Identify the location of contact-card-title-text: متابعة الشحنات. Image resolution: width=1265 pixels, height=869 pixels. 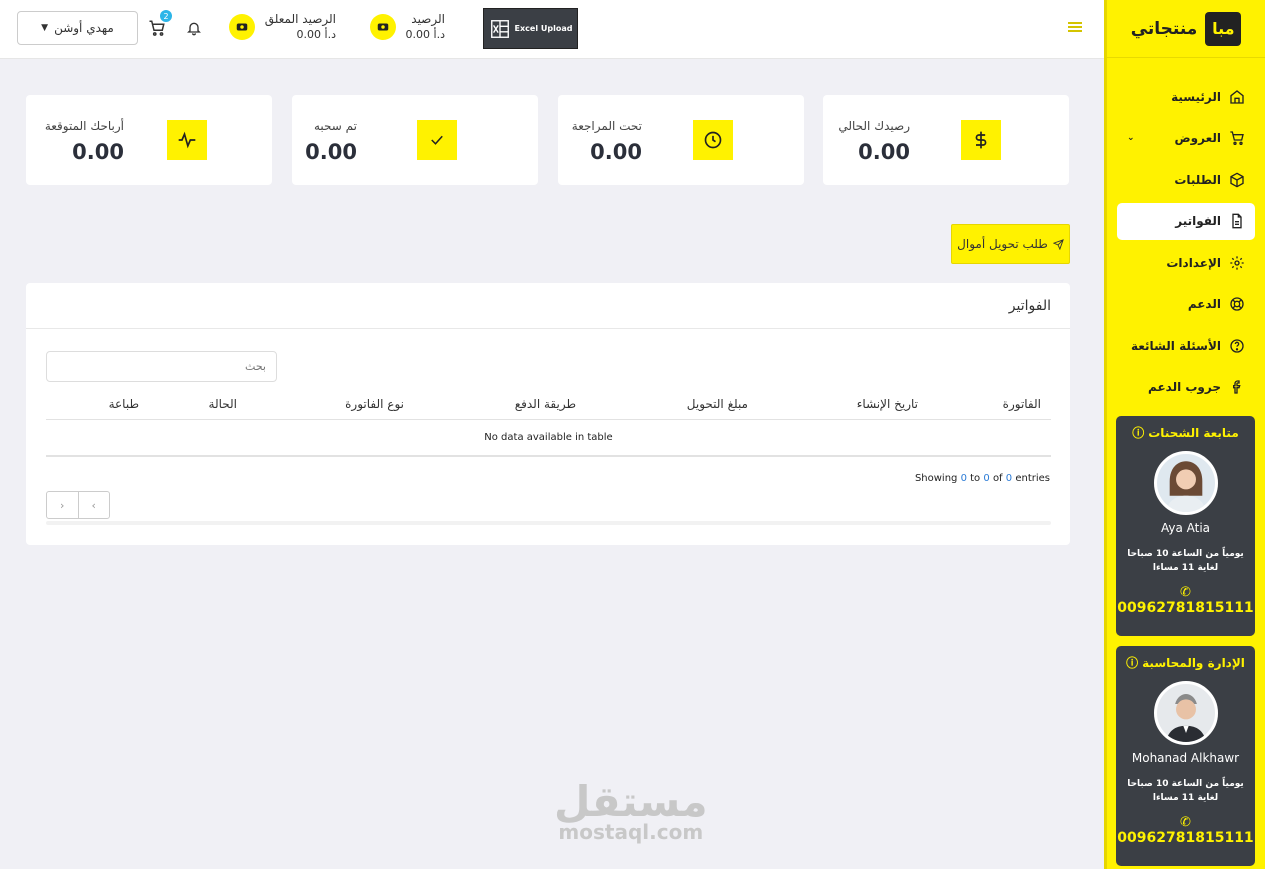
(1193, 432).